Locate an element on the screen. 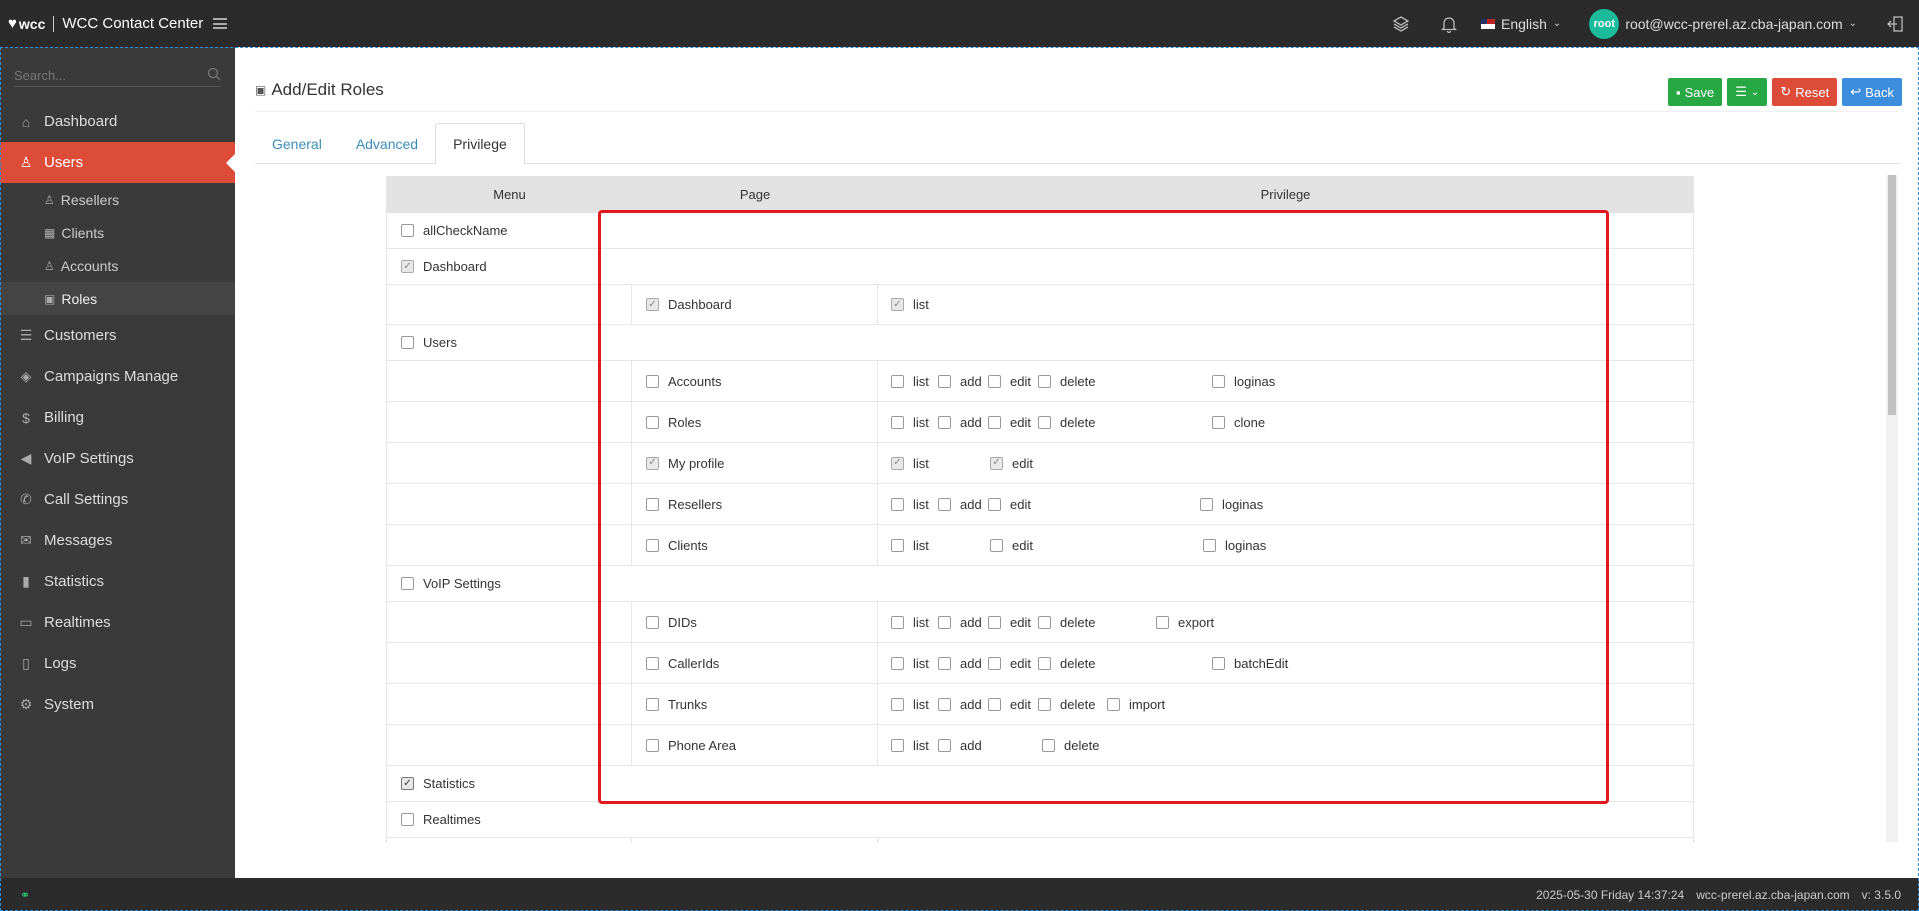  tab-privilege: Privilege is located at coordinates (480, 144).